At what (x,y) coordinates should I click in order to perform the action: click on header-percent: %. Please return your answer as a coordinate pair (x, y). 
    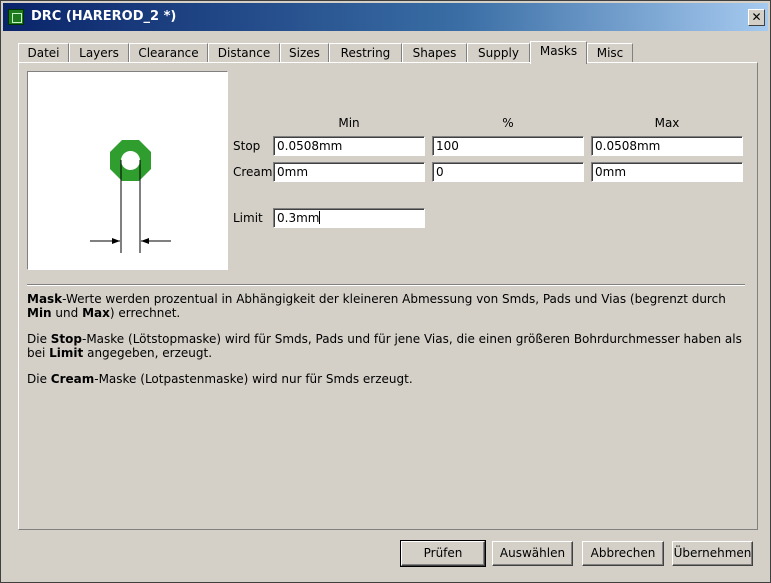
    Looking at the image, I should click on (508, 123).